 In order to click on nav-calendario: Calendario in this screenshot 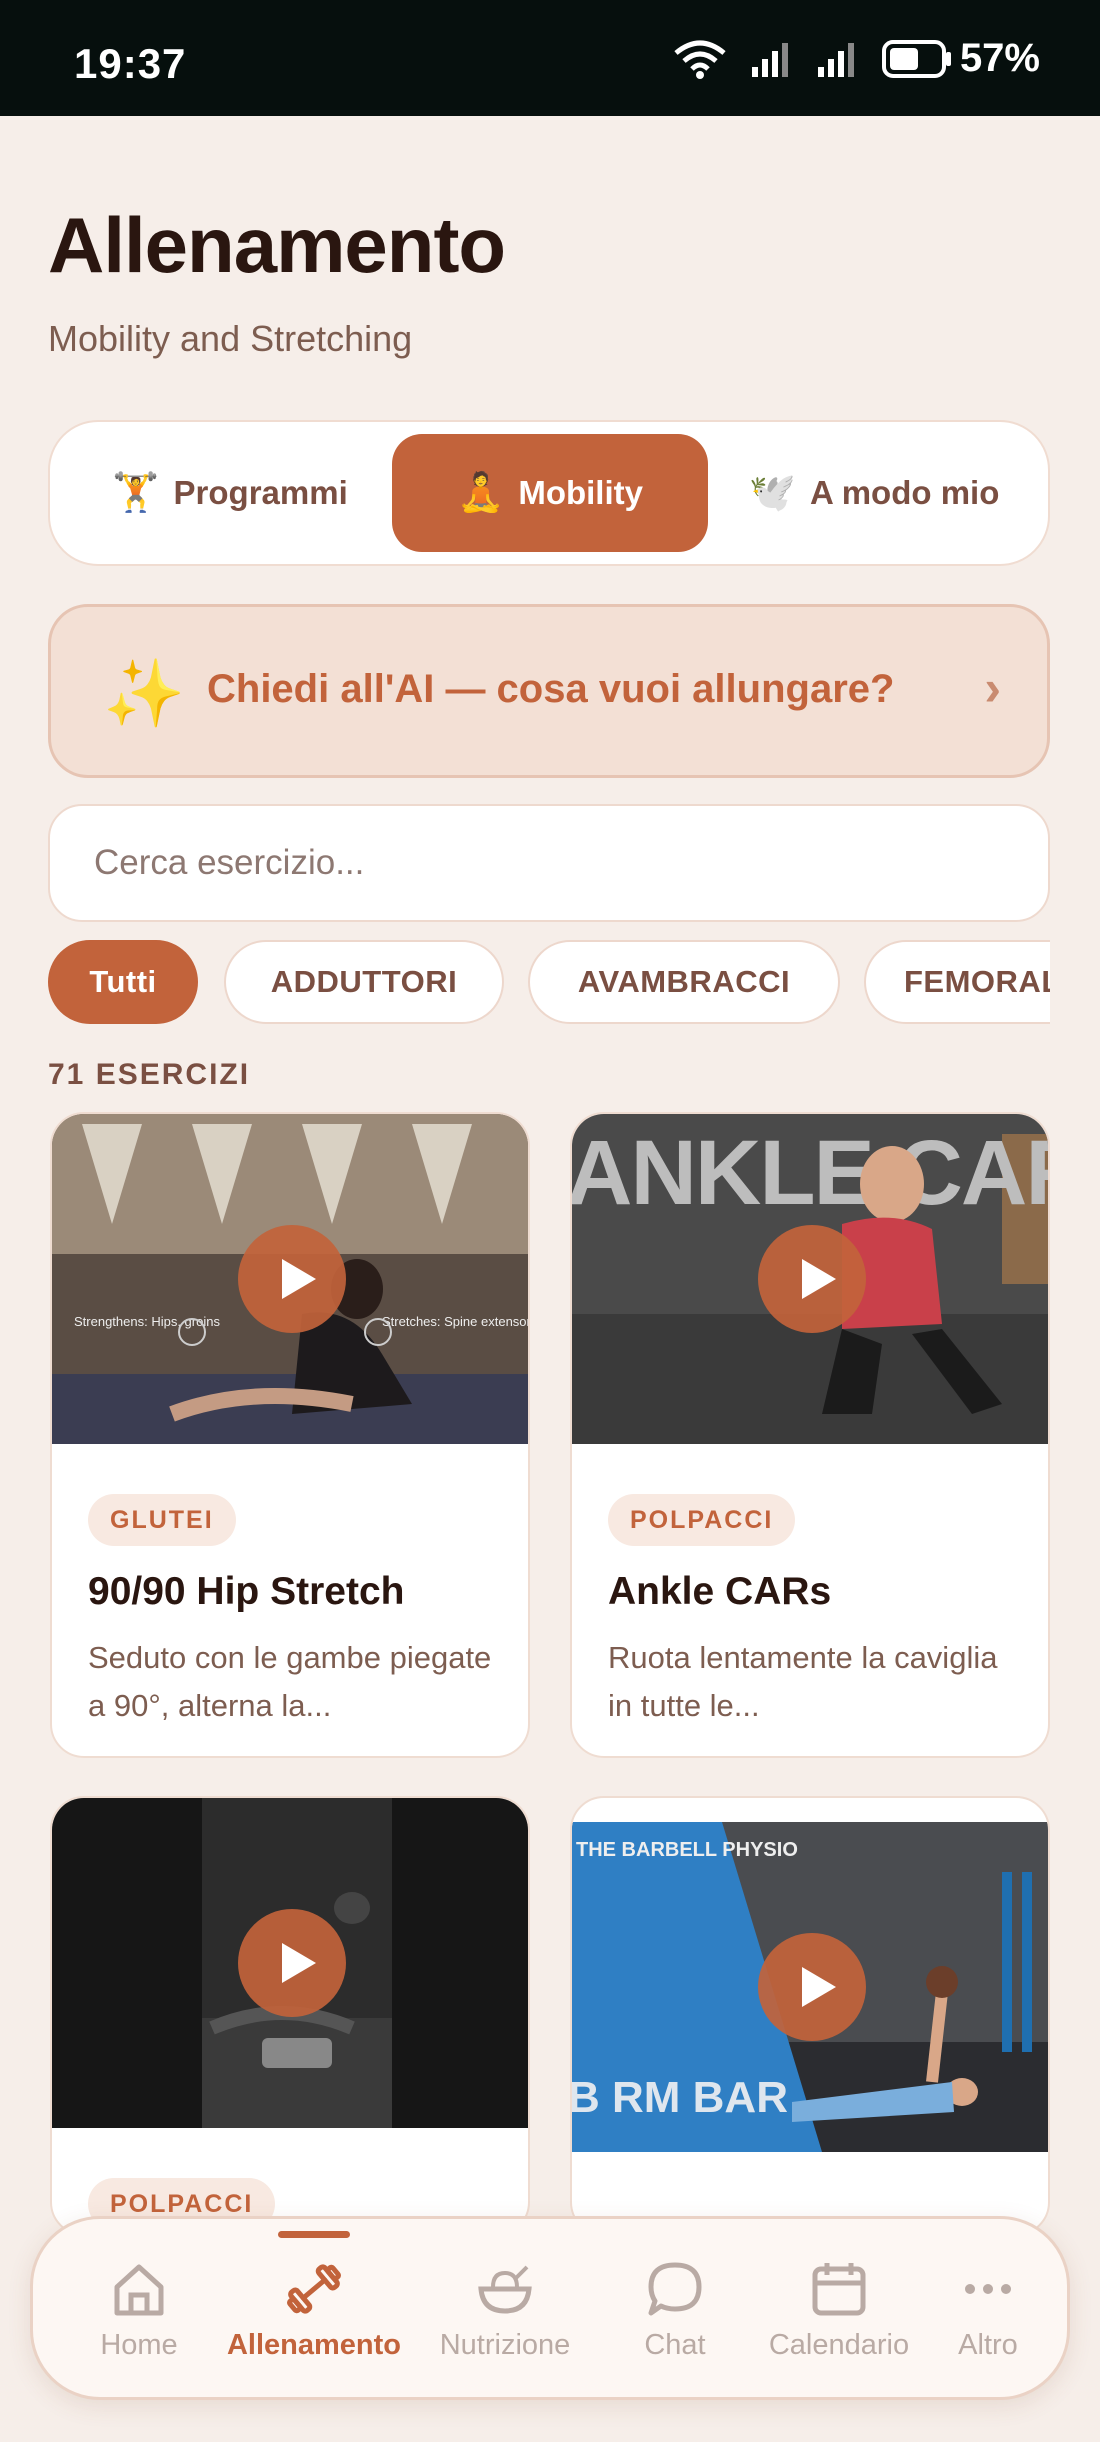, I will do `click(839, 2311)`.